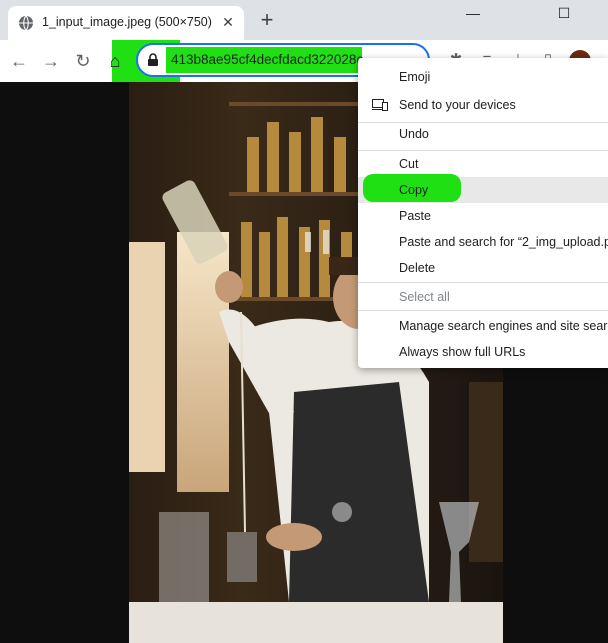 This screenshot has width=608, height=643. What do you see at coordinates (19, 61) in the screenshot?
I see `back-arrow-icon: ←` at bounding box center [19, 61].